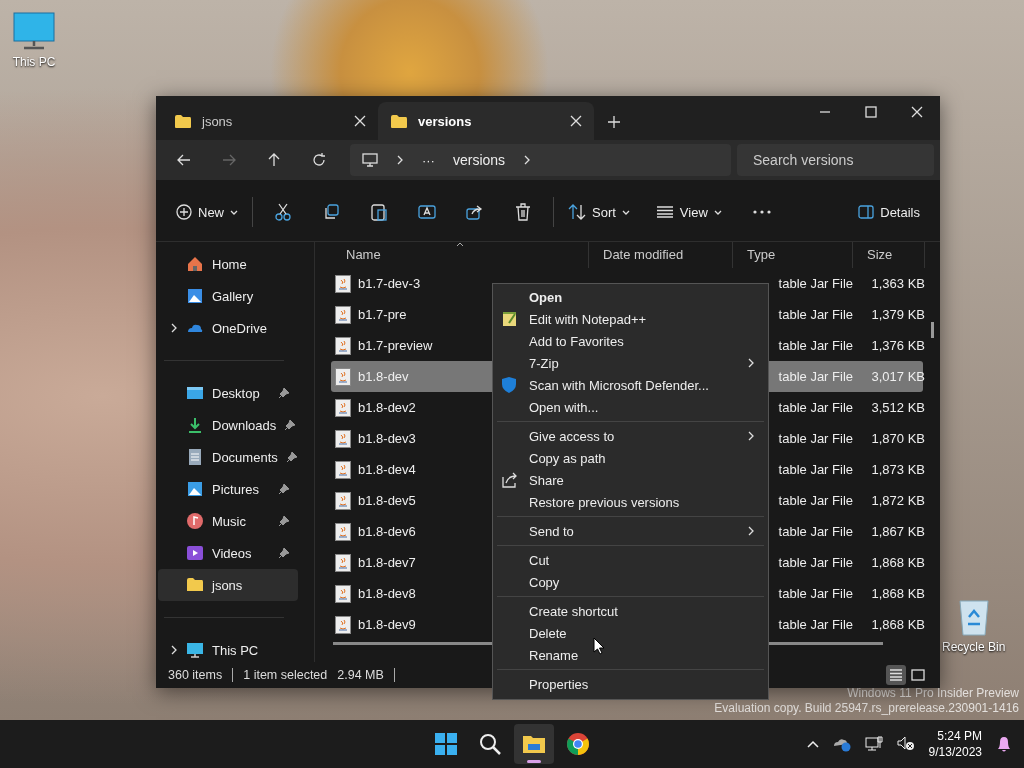 The height and width of the screenshot is (768, 1024). What do you see at coordinates (360, 675) in the screenshot?
I see `selection-size: 2.94 MB` at bounding box center [360, 675].